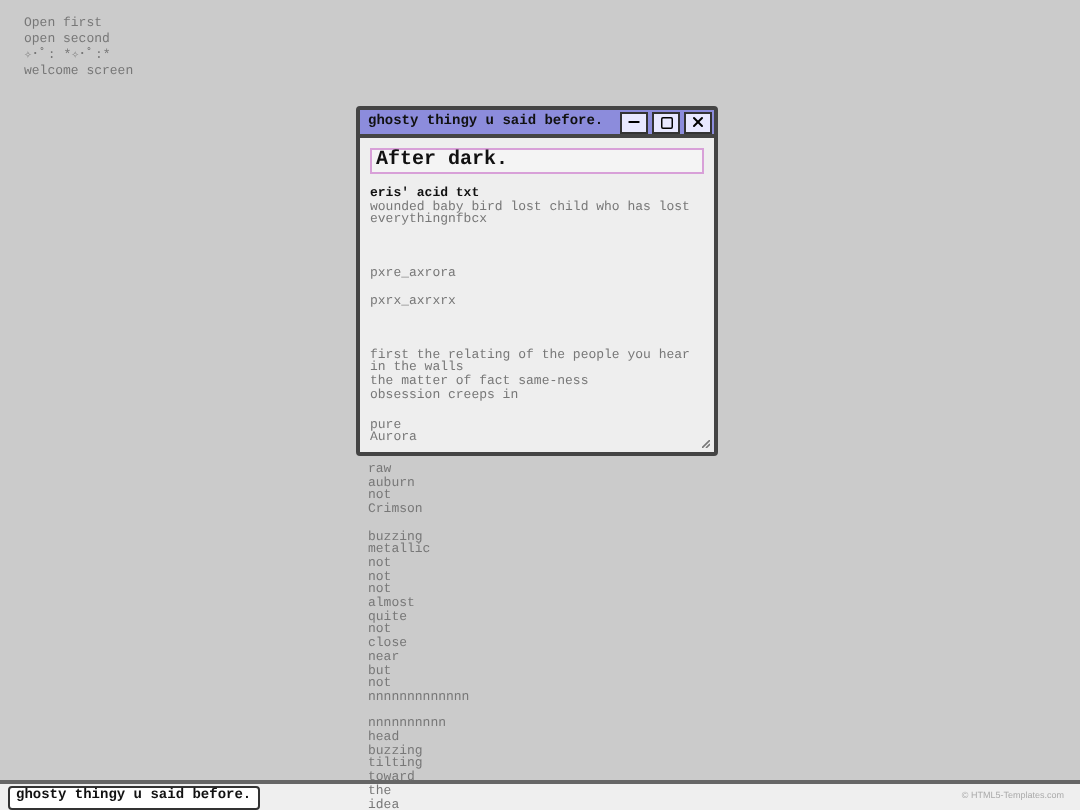  I want to click on maximize-button, so click(666, 122).